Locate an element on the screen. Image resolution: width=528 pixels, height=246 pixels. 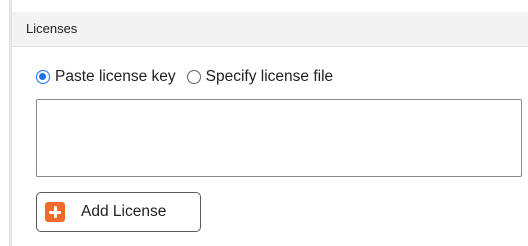
section-header: Licenses is located at coordinates (270, 29).